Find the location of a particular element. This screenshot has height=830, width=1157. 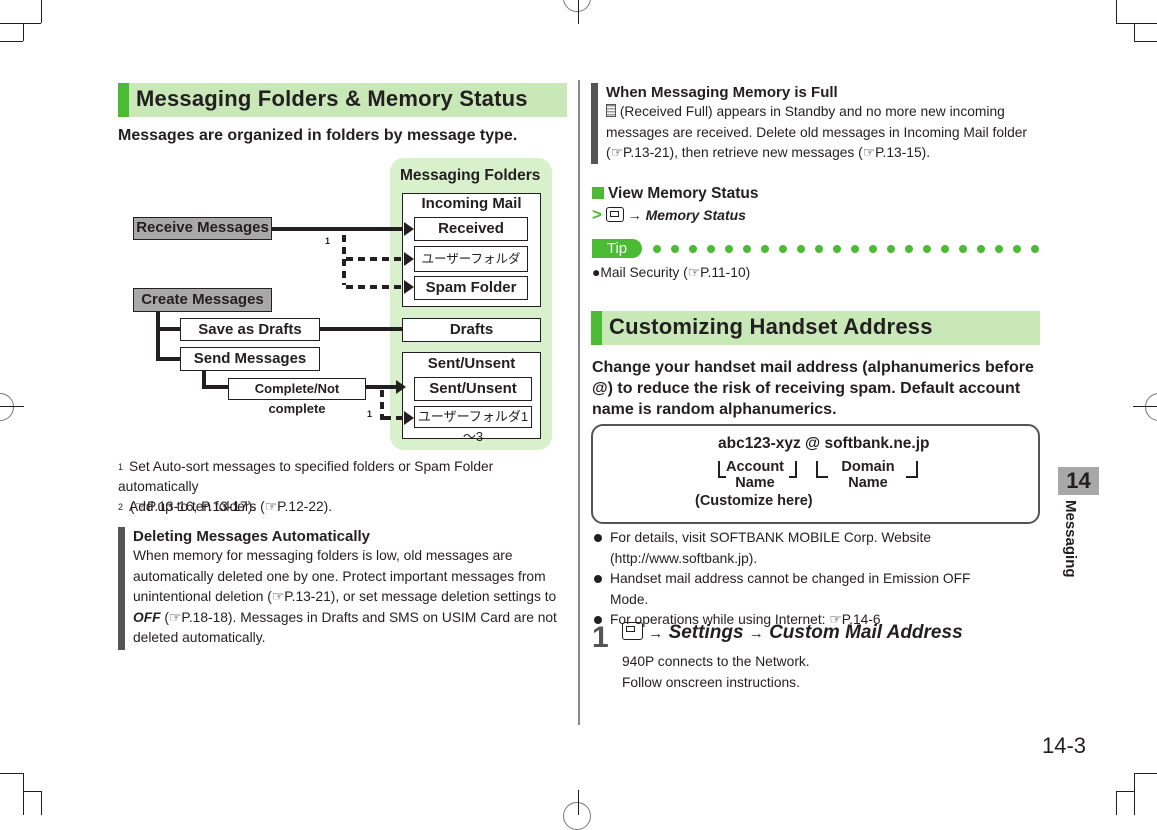

folder-sent-unsent: Sent/Unsent is located at coordinates (473, 389).